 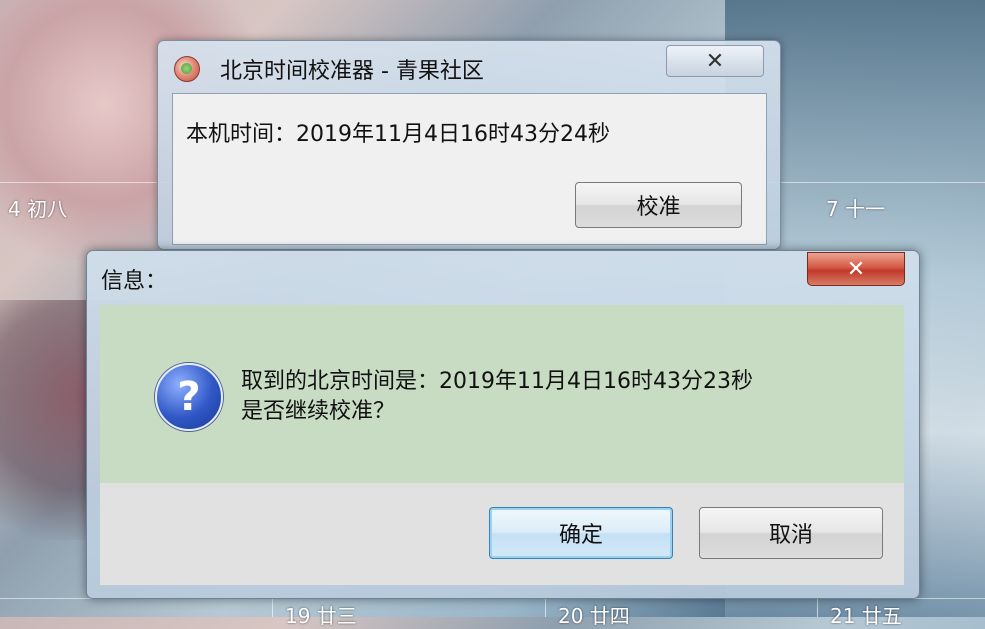 What do you see at coordinates (321, 616) in the screenshot?
I see `calendar-cell-label: 19 廿三` at bounding box center [321, 616].